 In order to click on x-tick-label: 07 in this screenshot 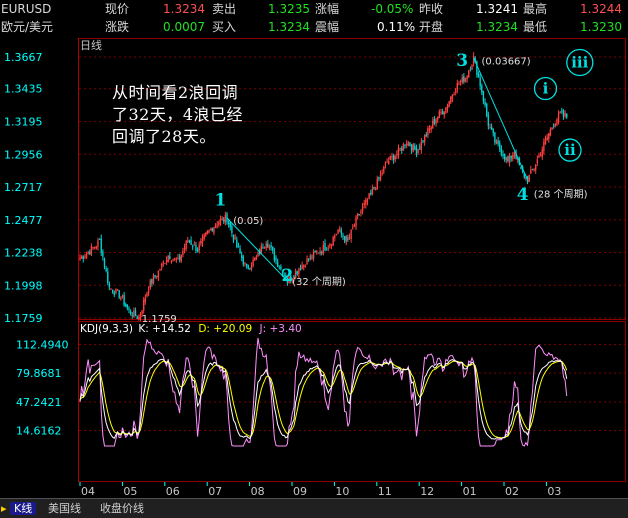, I will do `click(215, 491)`.